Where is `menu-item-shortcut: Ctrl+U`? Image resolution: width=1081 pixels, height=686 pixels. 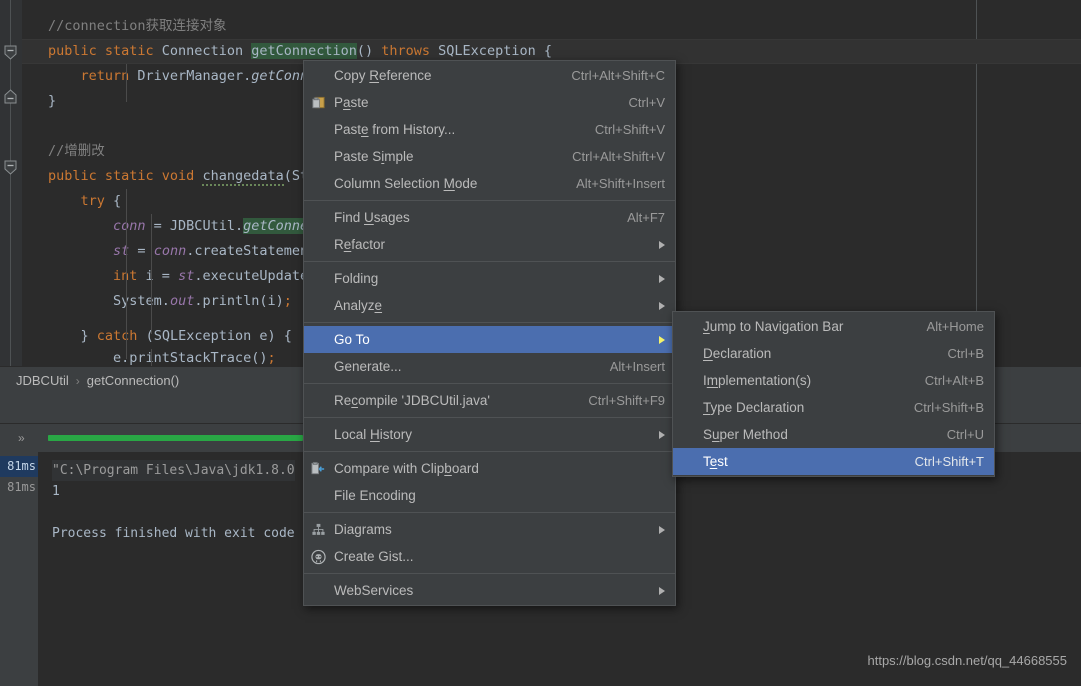 menu-item-shortcut: Ctrl+U is located at coordinates (965, 434).